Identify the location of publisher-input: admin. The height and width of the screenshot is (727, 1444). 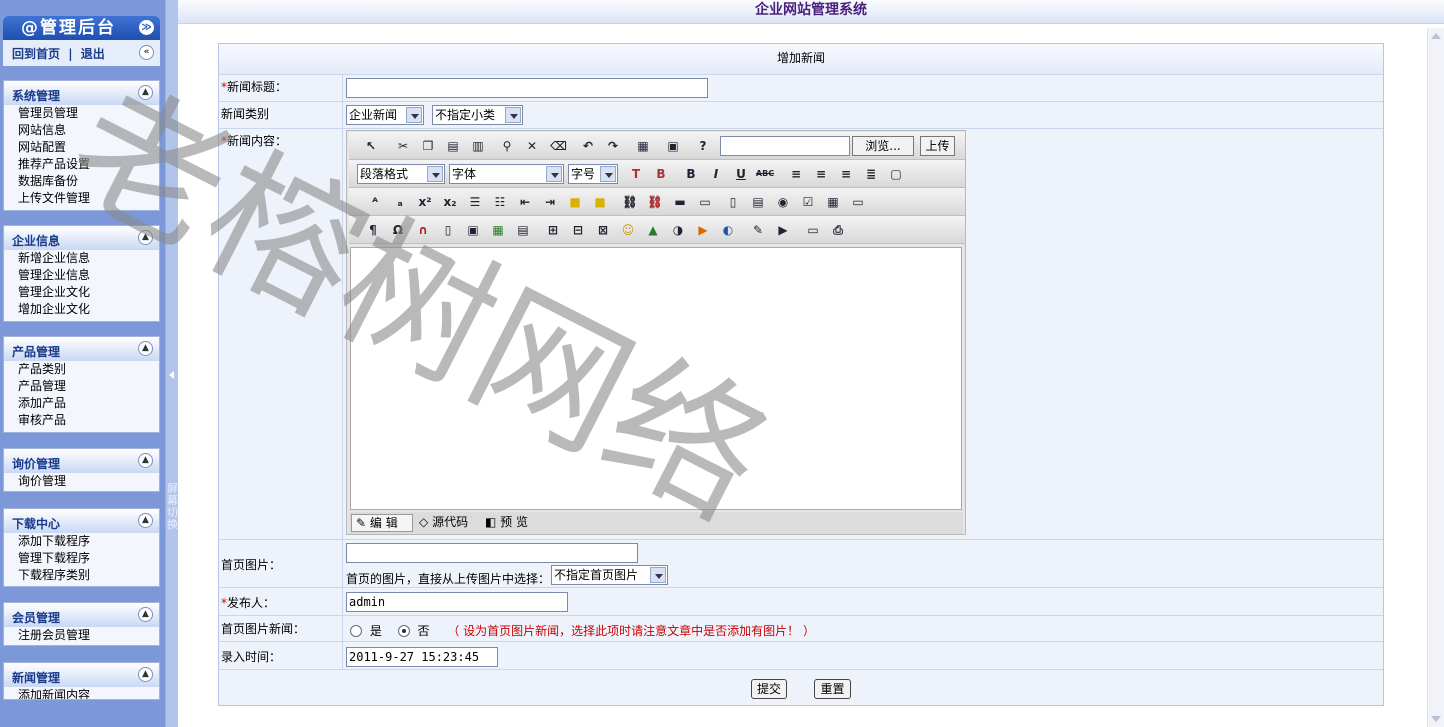
(457, 602).